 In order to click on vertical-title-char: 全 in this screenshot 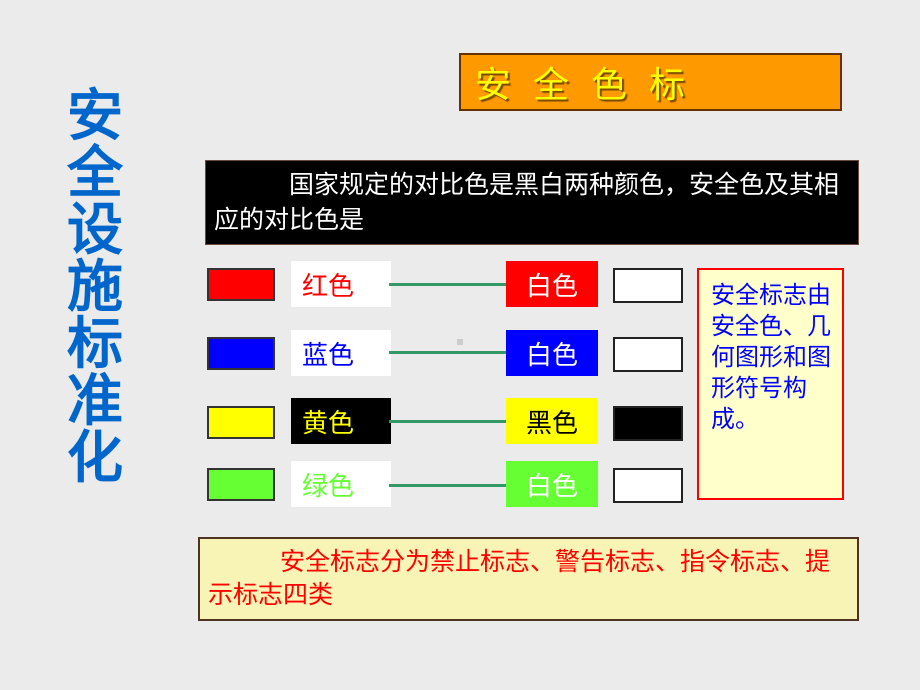, I will do `click(95, 173)`.